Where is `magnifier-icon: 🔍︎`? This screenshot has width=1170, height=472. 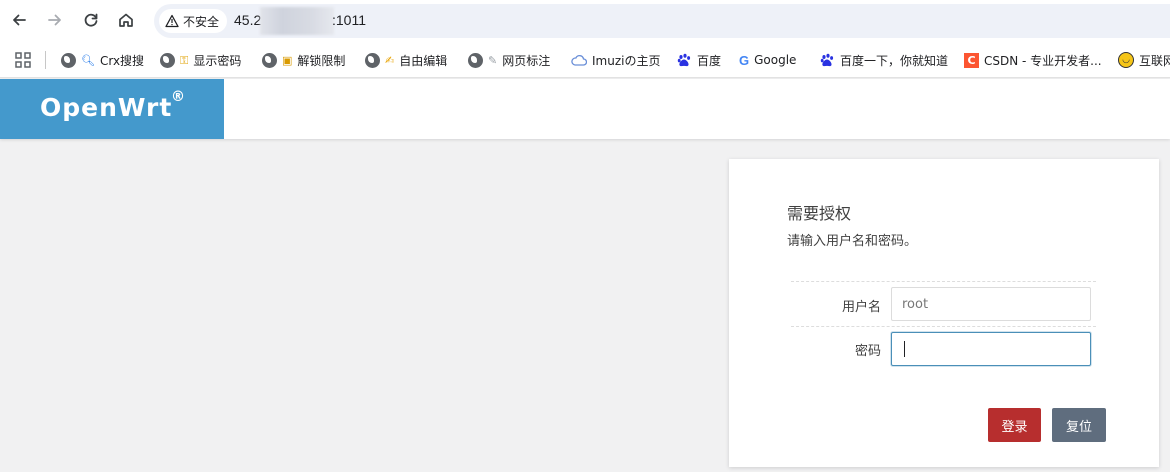
magnifier-icon: 🔍︎ is located at coordinates (88, 60).